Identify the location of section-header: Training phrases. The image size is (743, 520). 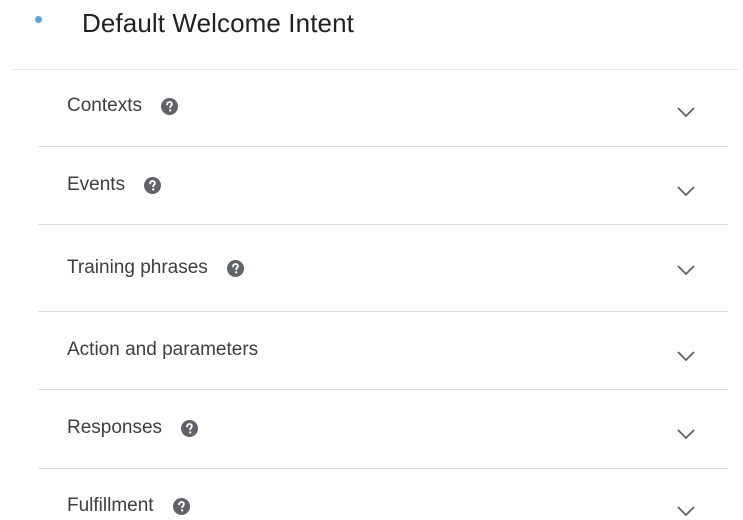
(155, 268).